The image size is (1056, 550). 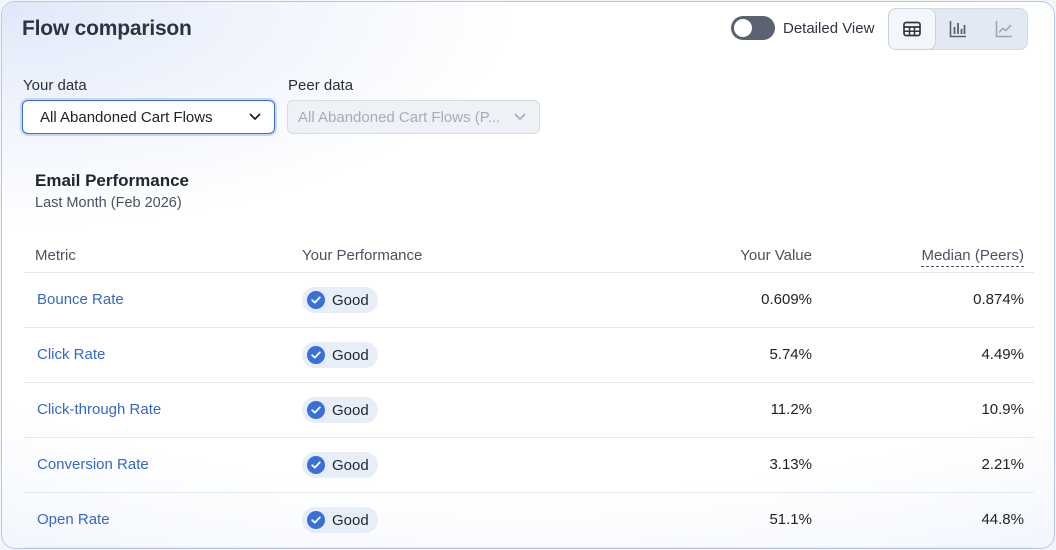 I want to click on table-row: Click Rate Good 5.74% 4.49%, so click(x=529, y=355).